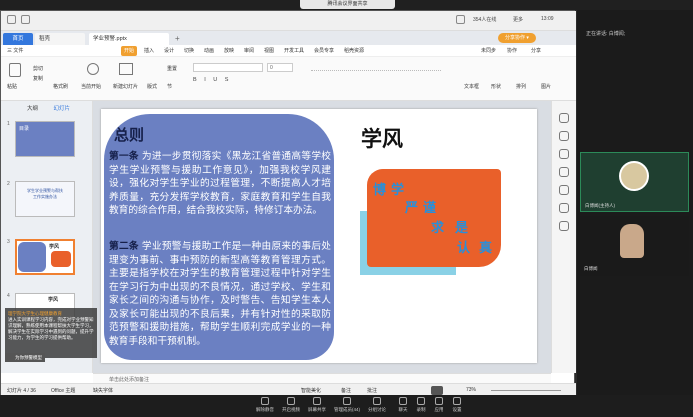 Image resolution: width=693 pixels, height=417 pixels. I want to click on breakout-label: 分组讨论, so click(377, 409).